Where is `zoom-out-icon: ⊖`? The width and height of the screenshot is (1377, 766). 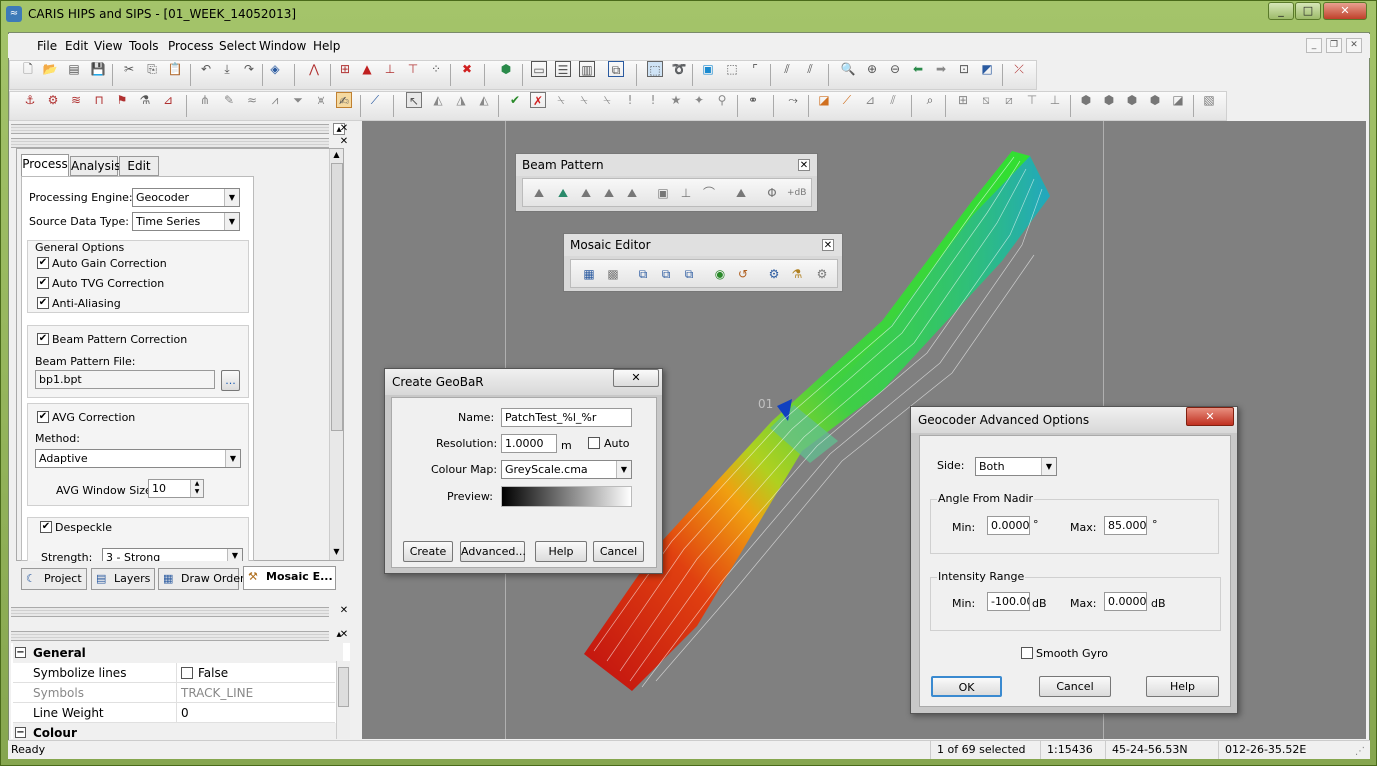
zoom-out-icon: ⊖ is located at coordinates (895, 69).